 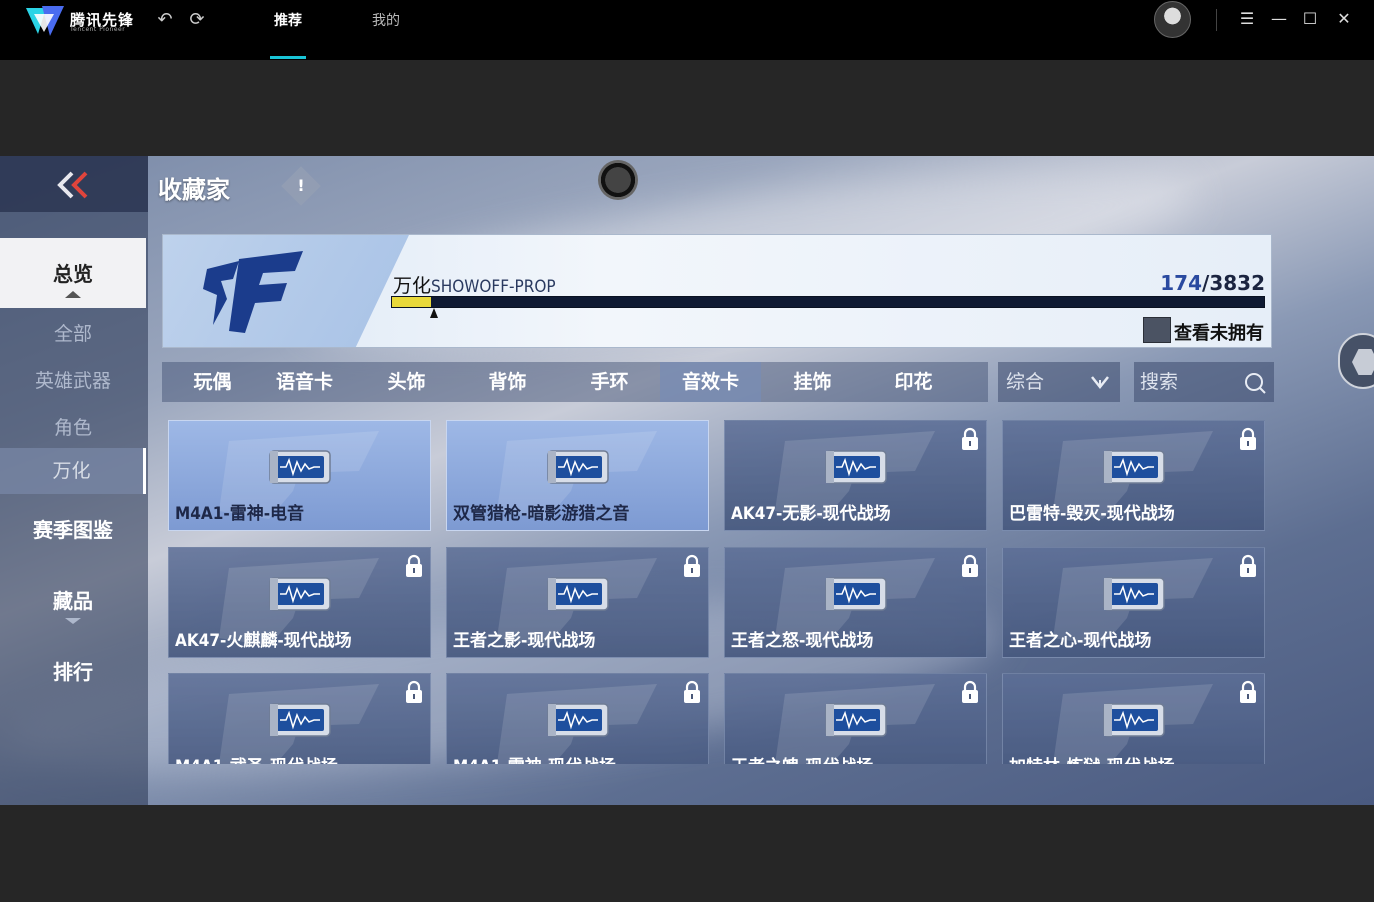 What do you see at coordinates (212, 382) in the screenshot?
I see `tab-dolls: 玩偶` at bounding box center [212, 382].